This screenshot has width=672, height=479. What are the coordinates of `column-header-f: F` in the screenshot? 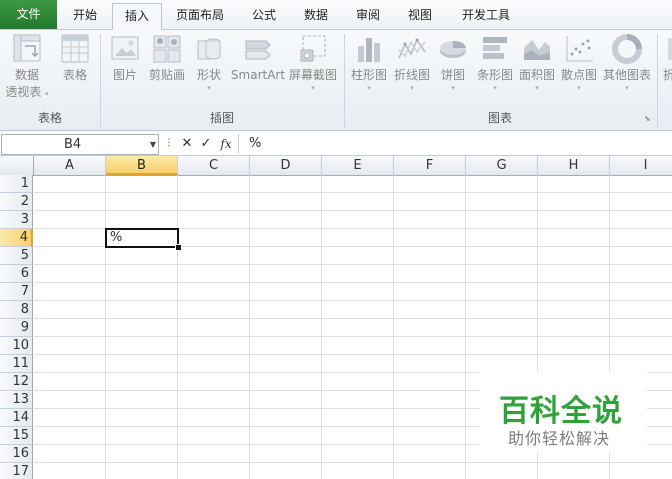 It's located at (430, 165).